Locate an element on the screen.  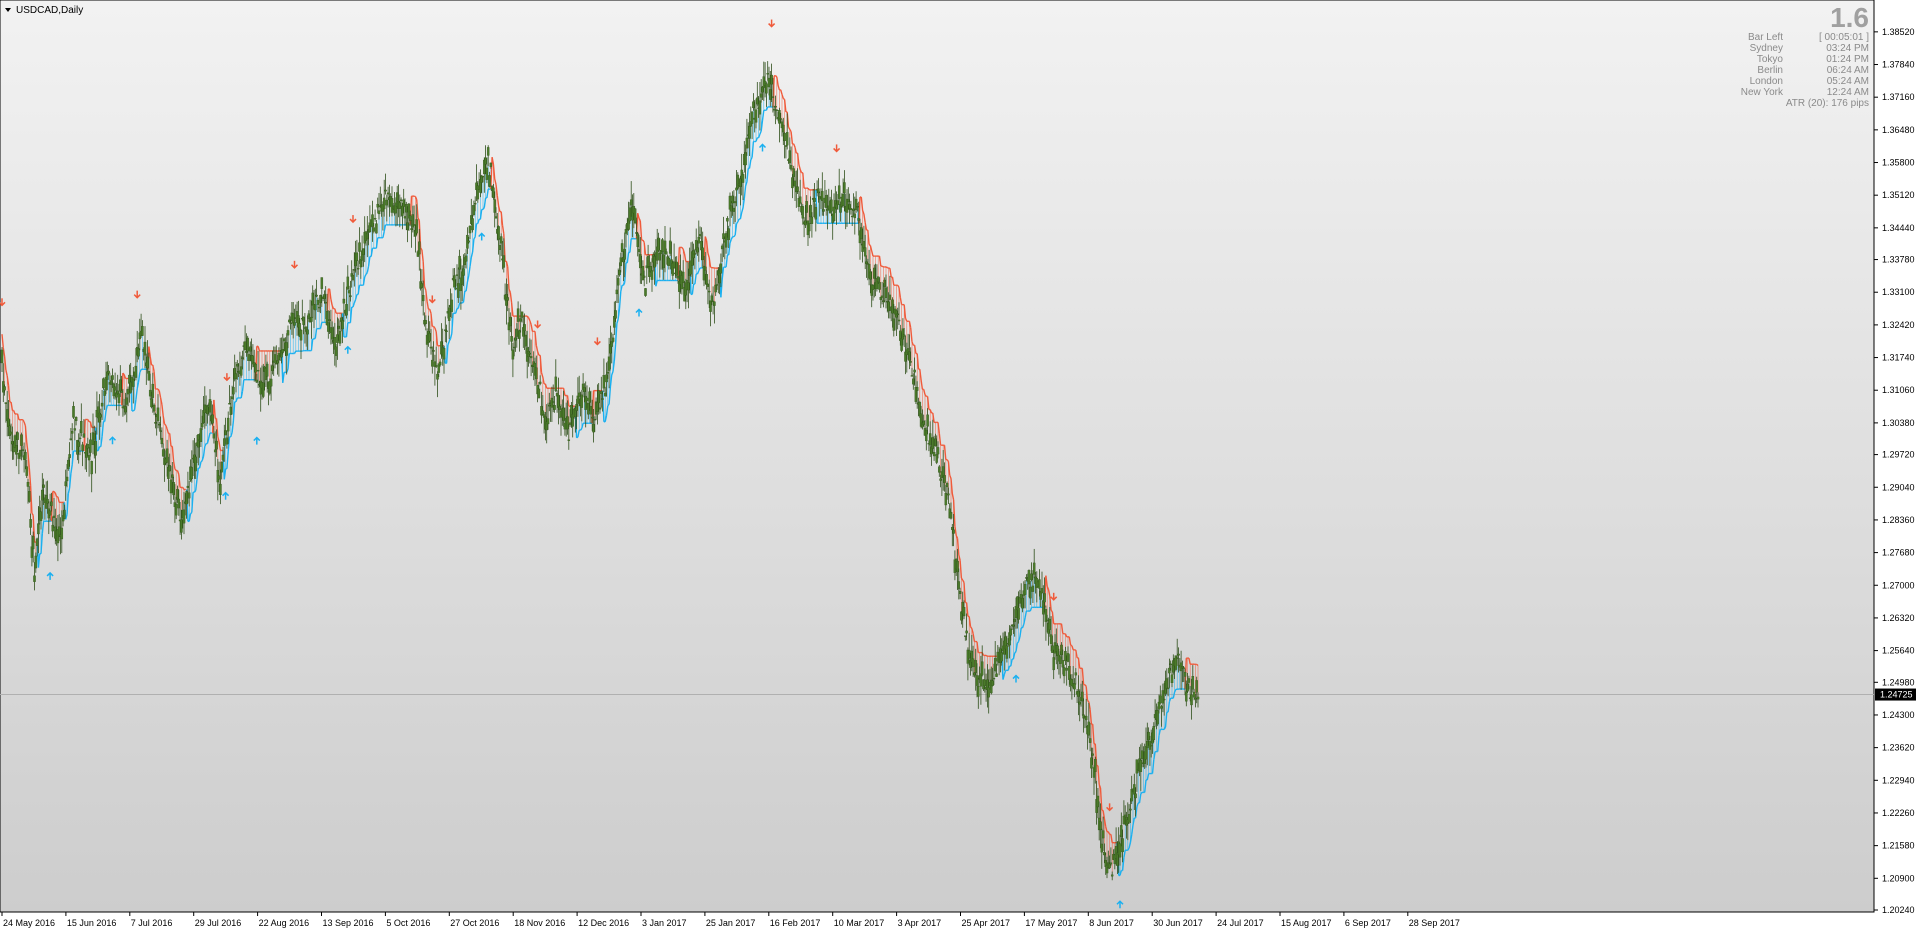
y-tick-label: 1.27680 is located at coordinates (1898, 553).